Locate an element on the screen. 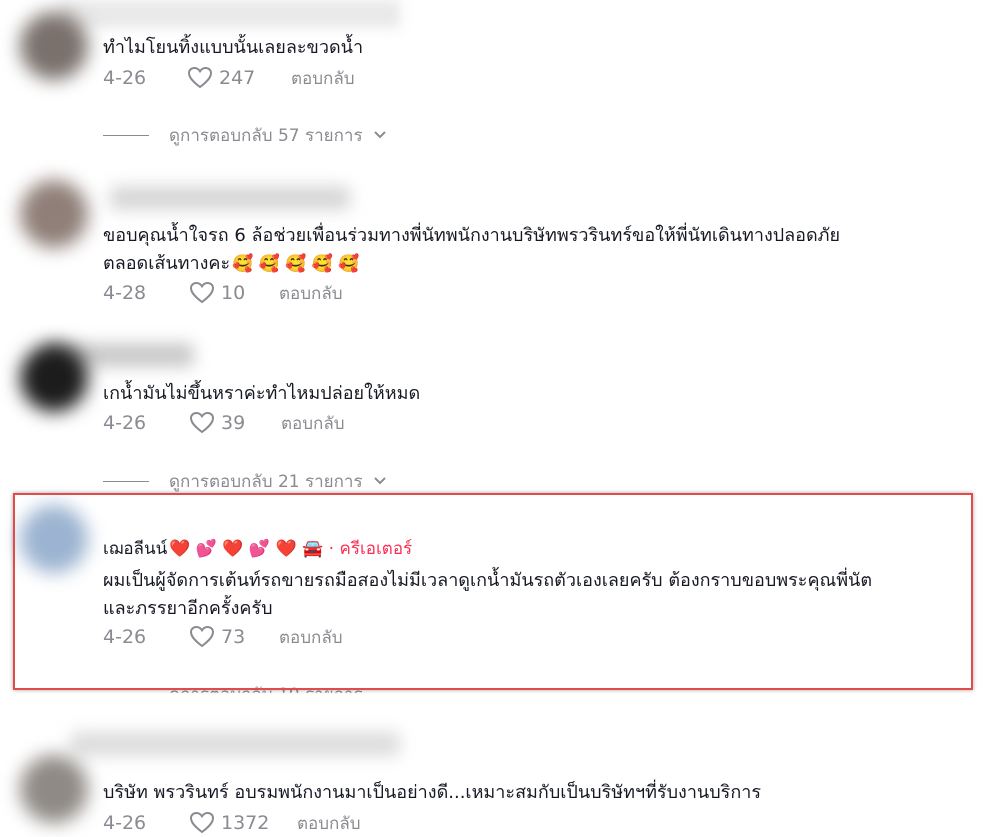 This screenshot has width=987, height=837. comment-meta: 4-26 1372 ตอบกลับ is located at coordinates (232, 823).